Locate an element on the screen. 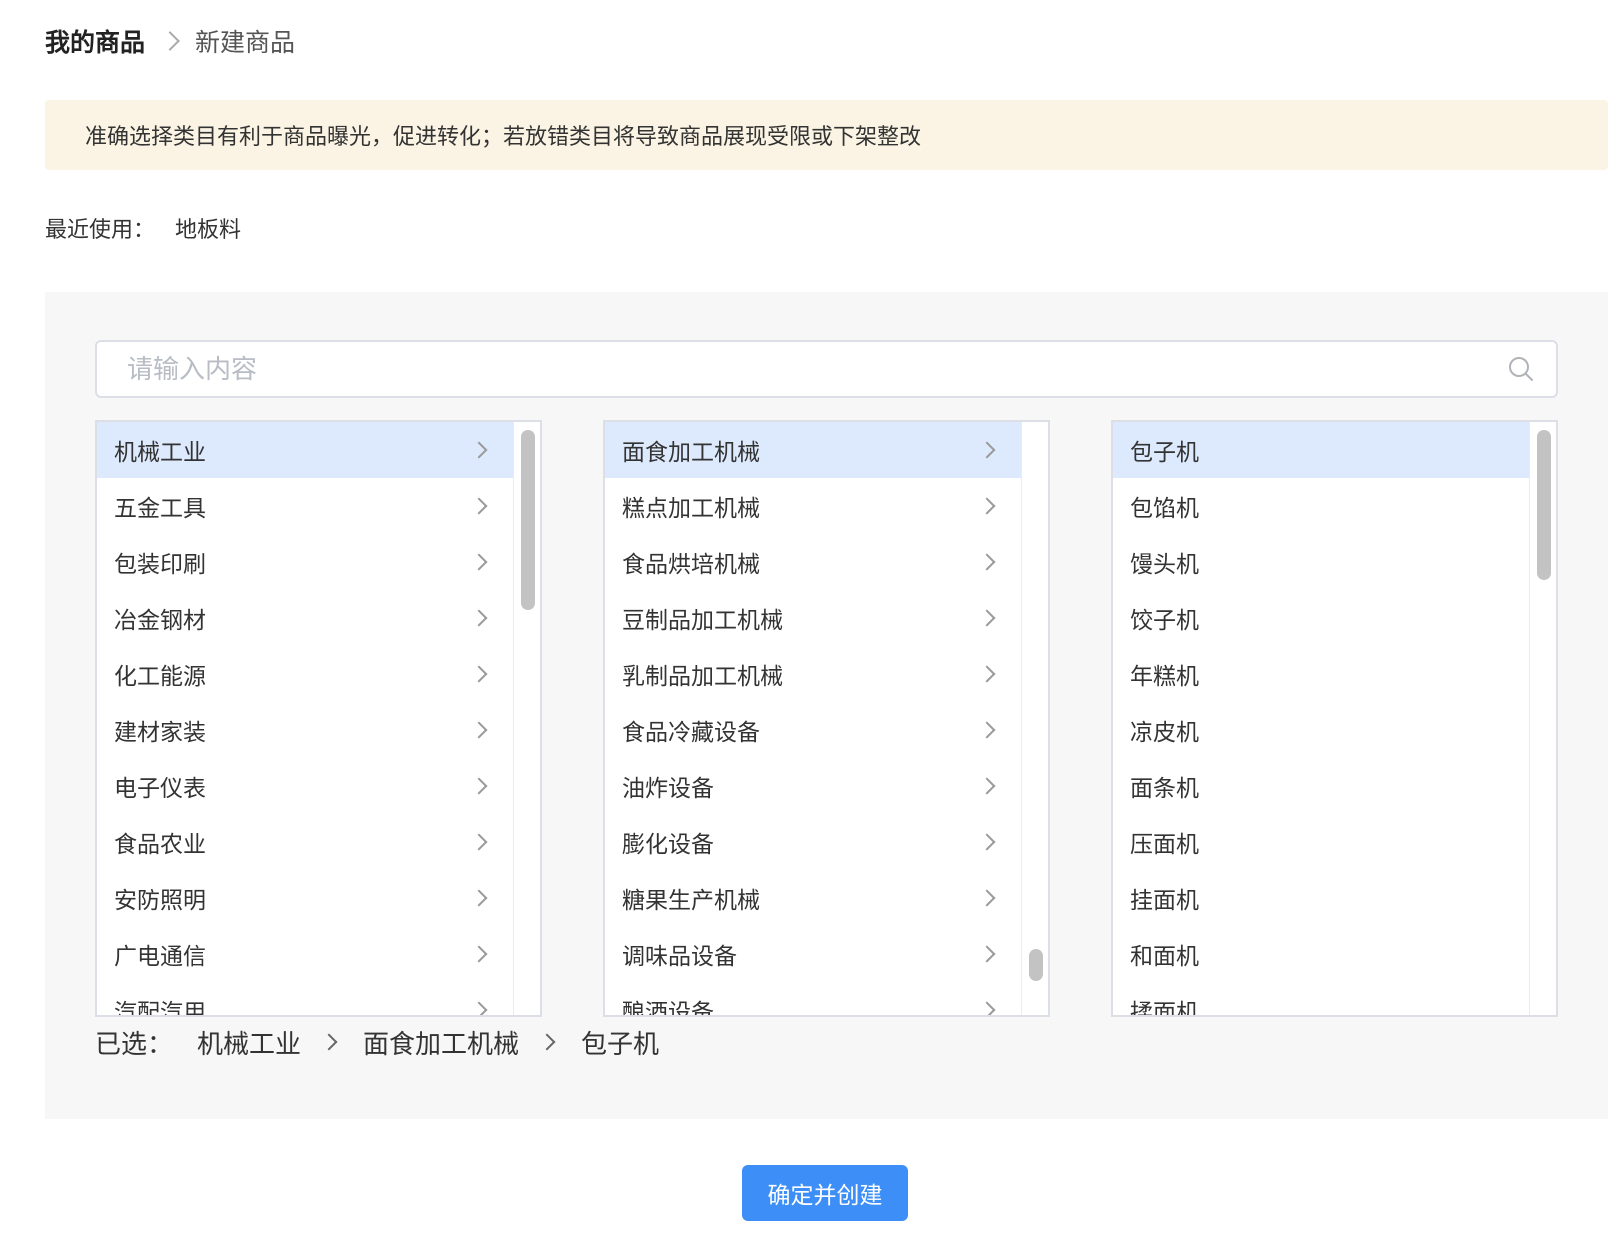 The width and height of the screenshot is (1620, 1236). category-list-level3: 包子机包馅机馒头机饺子机年糕机凉皮机面条机压面机挂面机和面机揉面机 is located at coordinates (1321, 718).